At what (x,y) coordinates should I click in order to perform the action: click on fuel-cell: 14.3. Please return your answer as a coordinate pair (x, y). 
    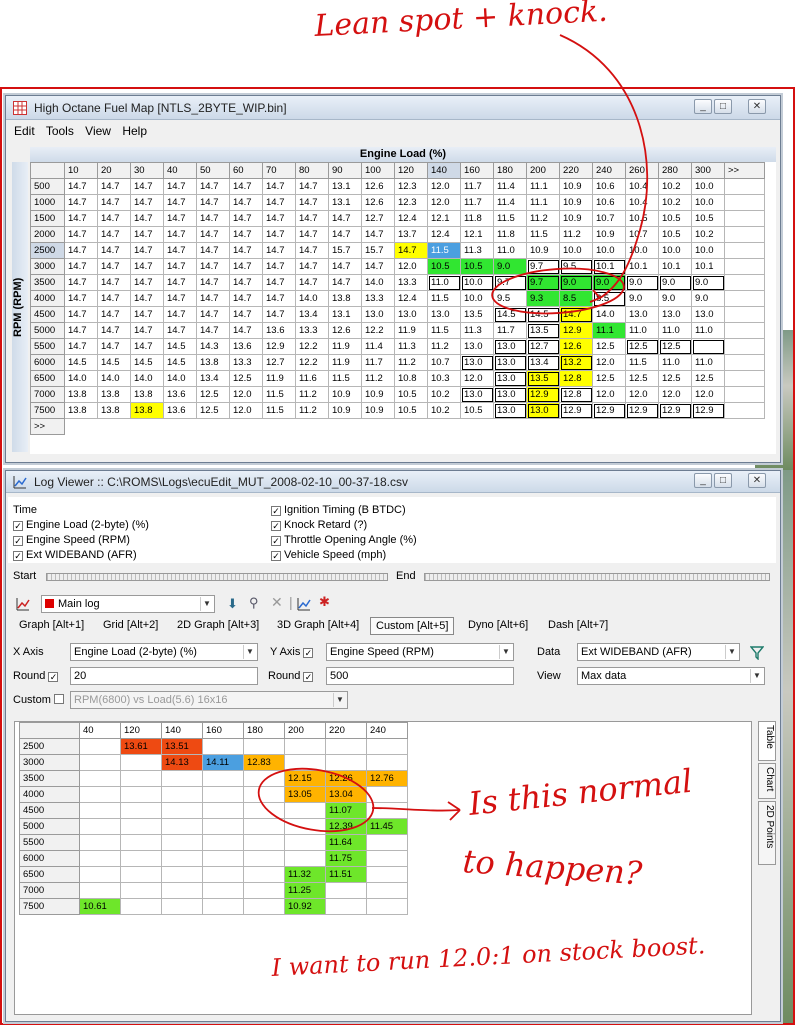
    Looking at the image, I should click on (213, 346).